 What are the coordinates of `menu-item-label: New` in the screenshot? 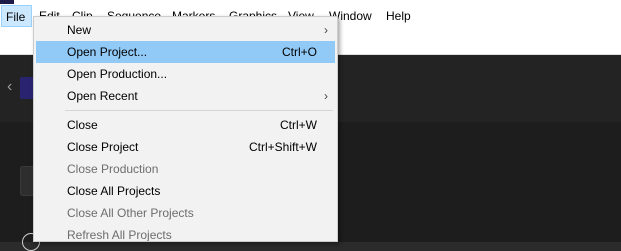 It's located at (79, 30).